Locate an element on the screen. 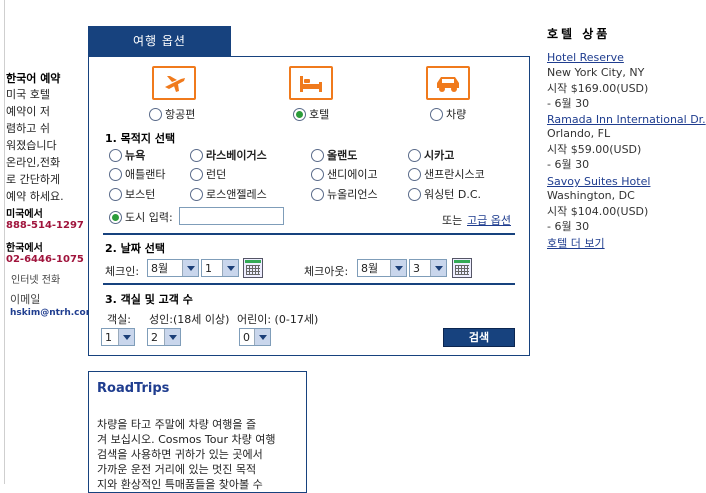 This screenshot has width=706, height=493. adults-select: 2 is located at coordinates (164, 337).